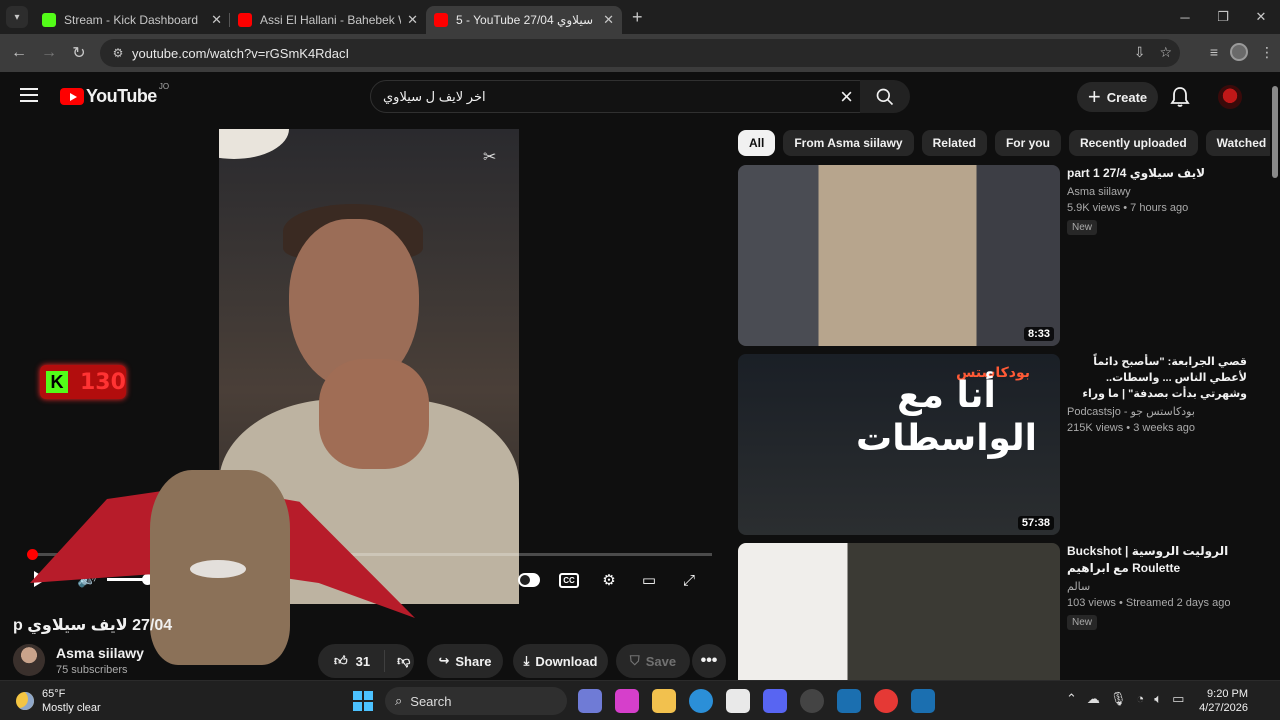  I want to click on tab-title: Stream - Kick Dashboard, so click(131, 20).